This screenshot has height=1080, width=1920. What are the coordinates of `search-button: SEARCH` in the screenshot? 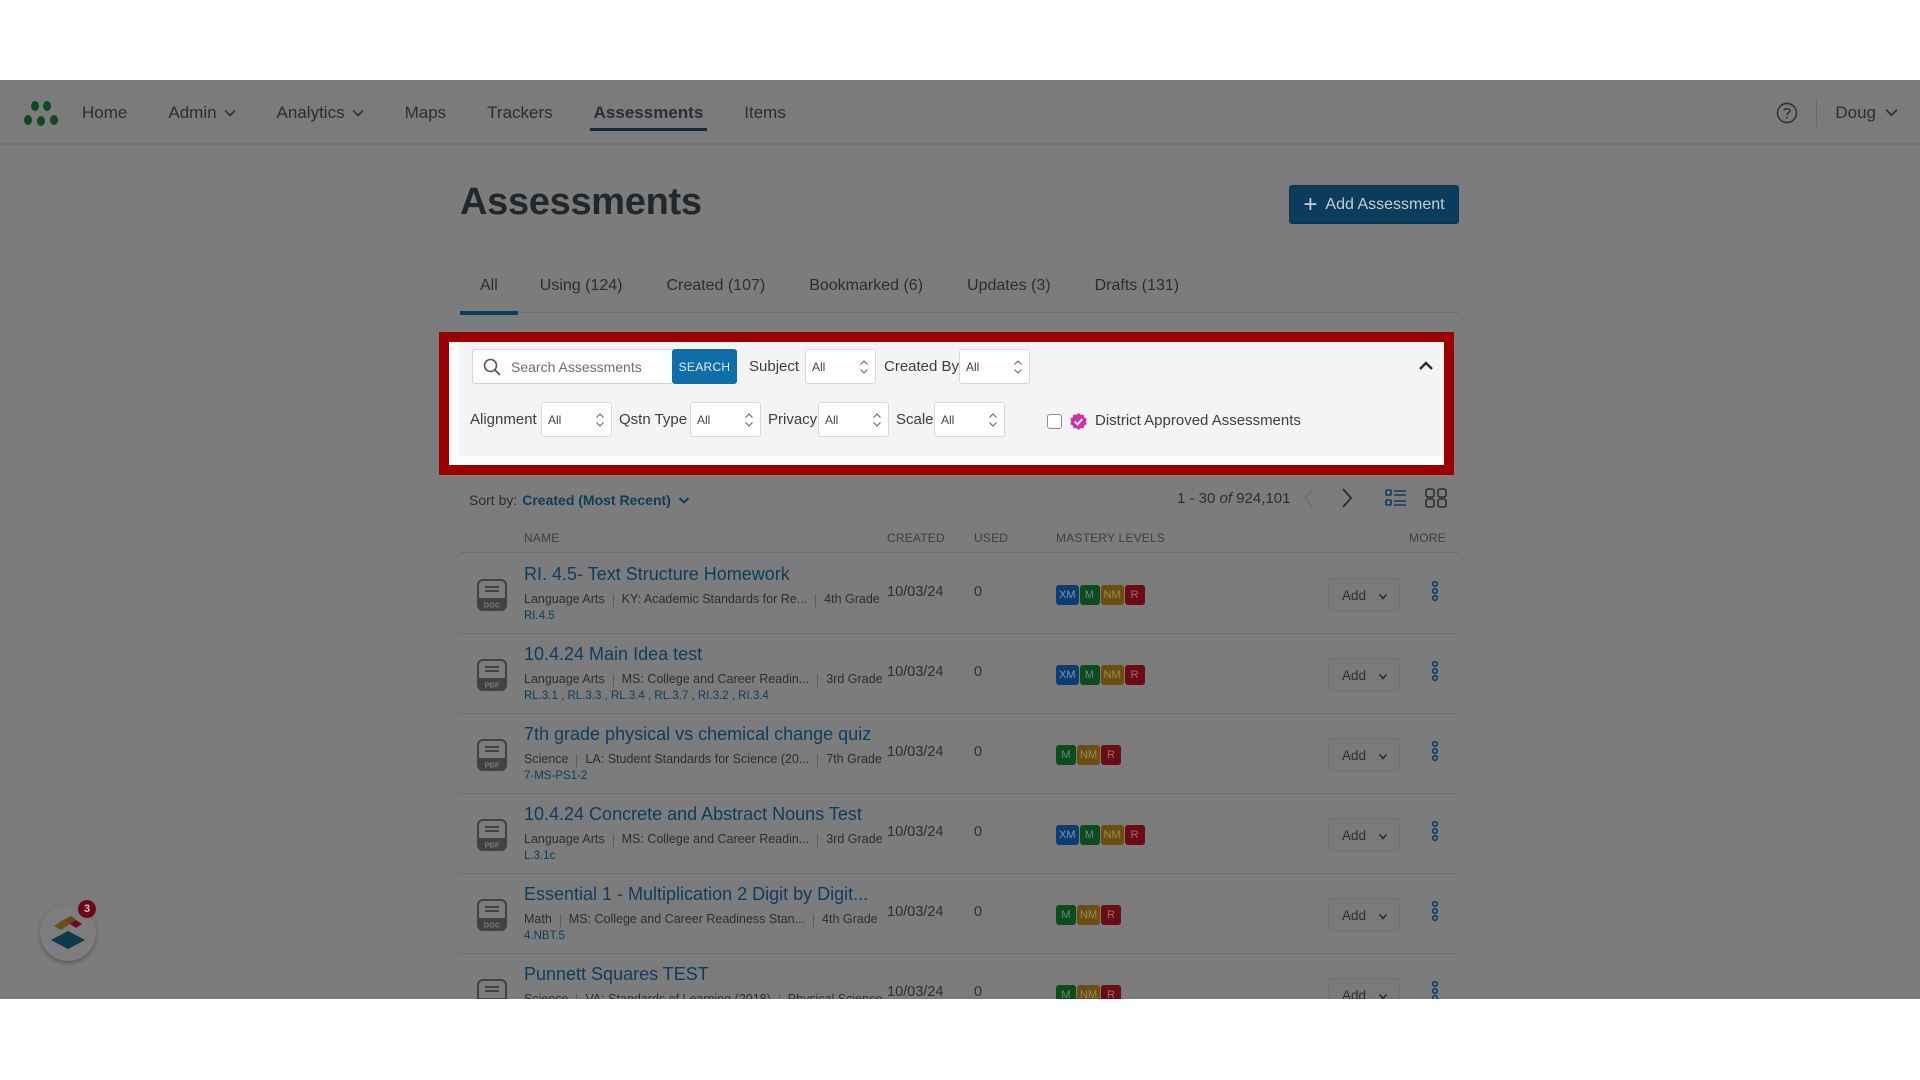 It's located at (704, 366).